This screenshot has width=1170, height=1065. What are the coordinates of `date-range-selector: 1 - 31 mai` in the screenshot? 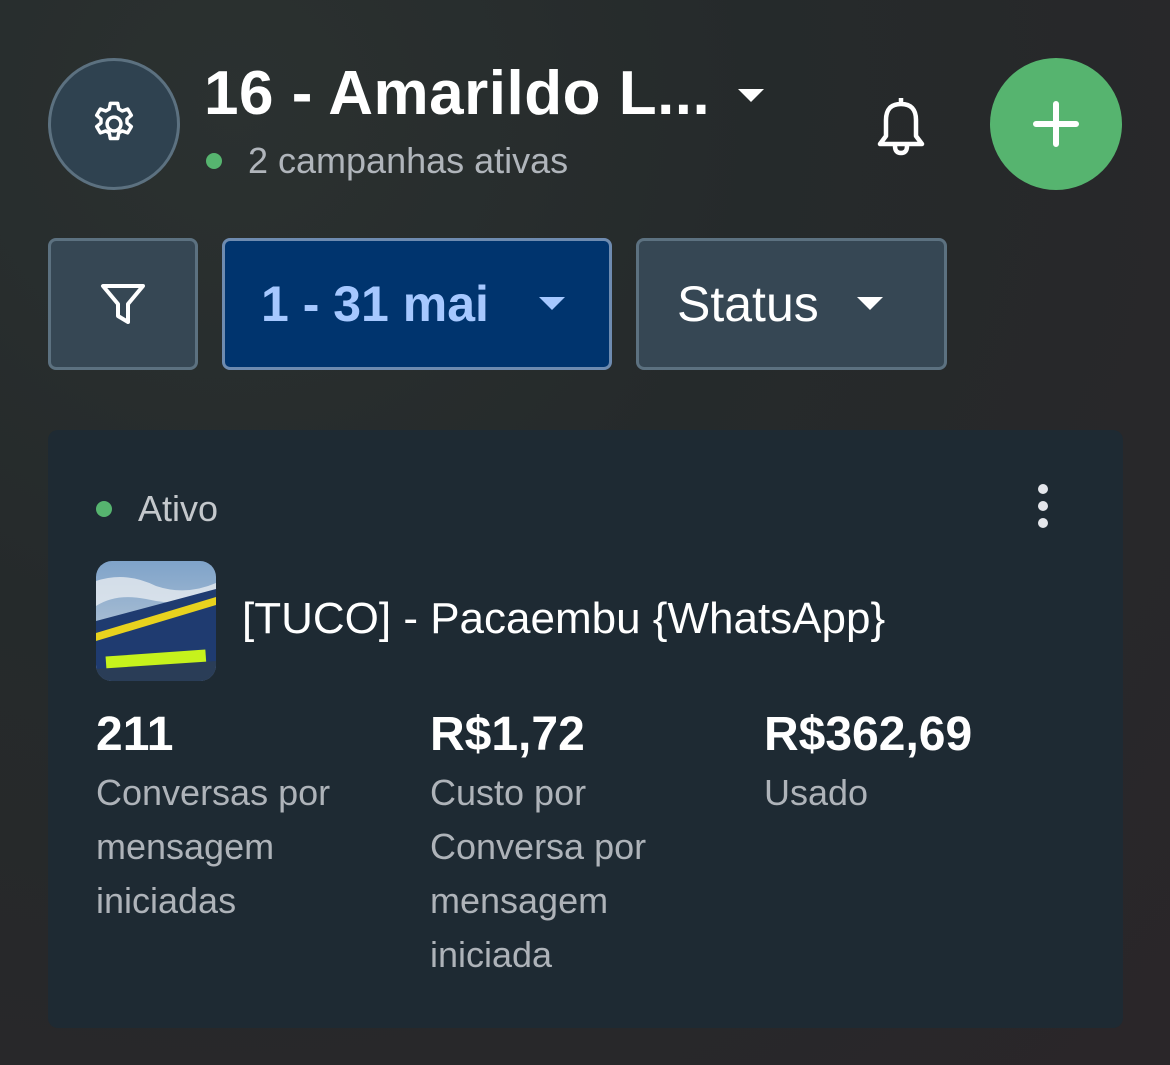 It's located at (417, 304).